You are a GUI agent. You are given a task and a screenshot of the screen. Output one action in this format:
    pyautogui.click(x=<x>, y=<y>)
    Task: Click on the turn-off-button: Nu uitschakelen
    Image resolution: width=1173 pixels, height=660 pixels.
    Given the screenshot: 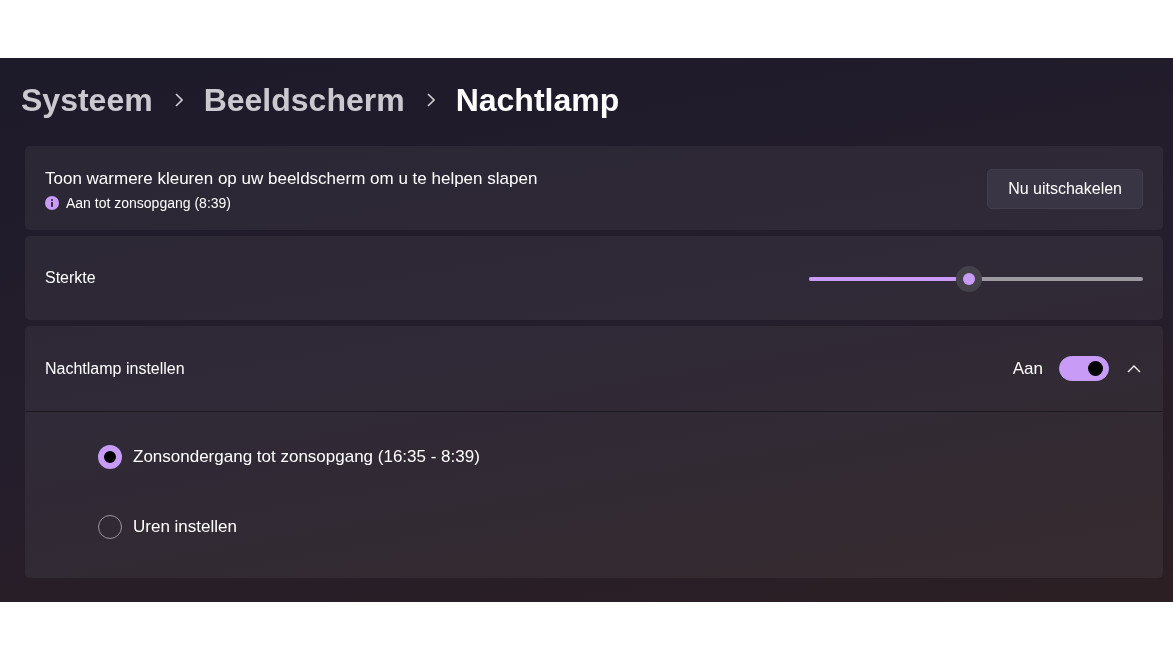 What is the action you would take?
    pyautogui.click(x=1065, y=189)
    